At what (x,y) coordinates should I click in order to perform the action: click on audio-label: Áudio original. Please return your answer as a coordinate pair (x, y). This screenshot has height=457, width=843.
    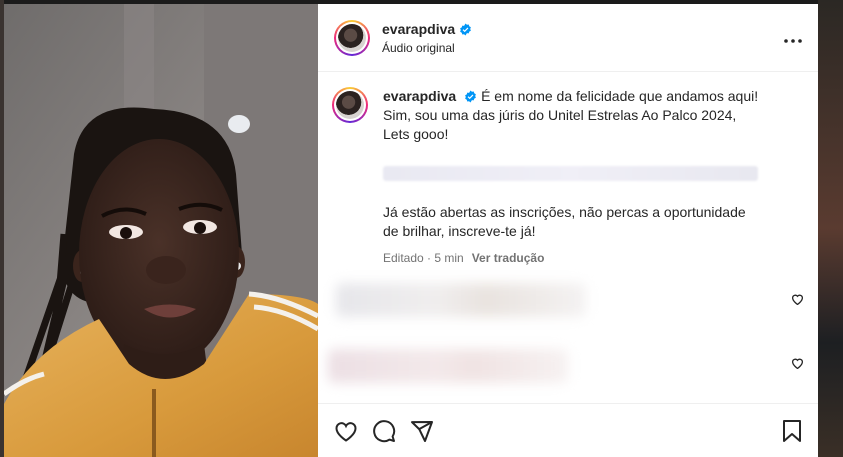
    Looking at the image, I should click on (427, 48).